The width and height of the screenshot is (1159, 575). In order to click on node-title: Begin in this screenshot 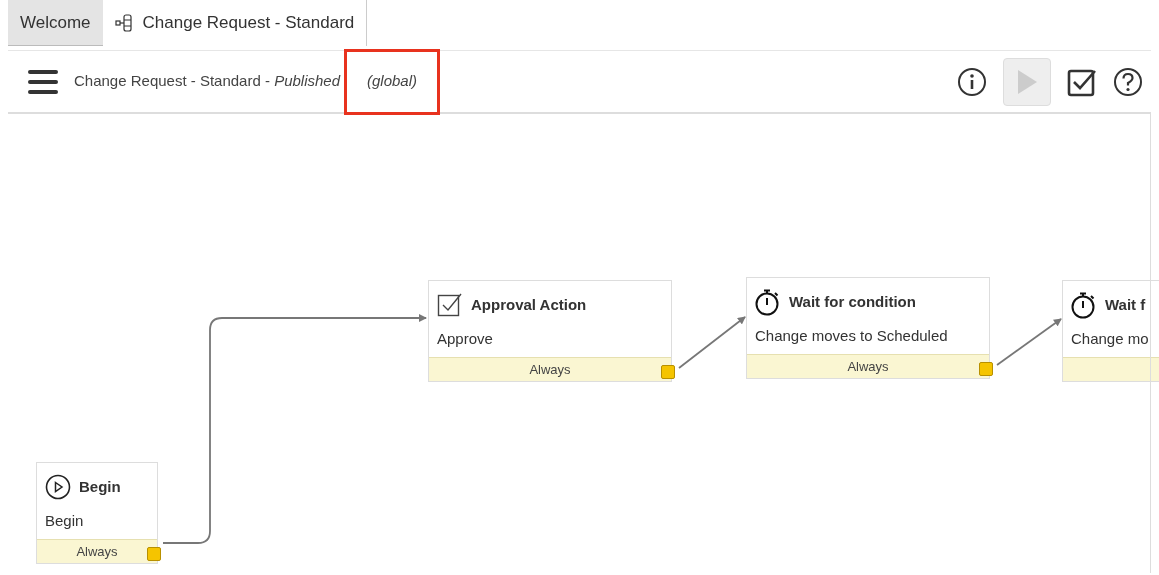, I will do `click(100, 486)`.